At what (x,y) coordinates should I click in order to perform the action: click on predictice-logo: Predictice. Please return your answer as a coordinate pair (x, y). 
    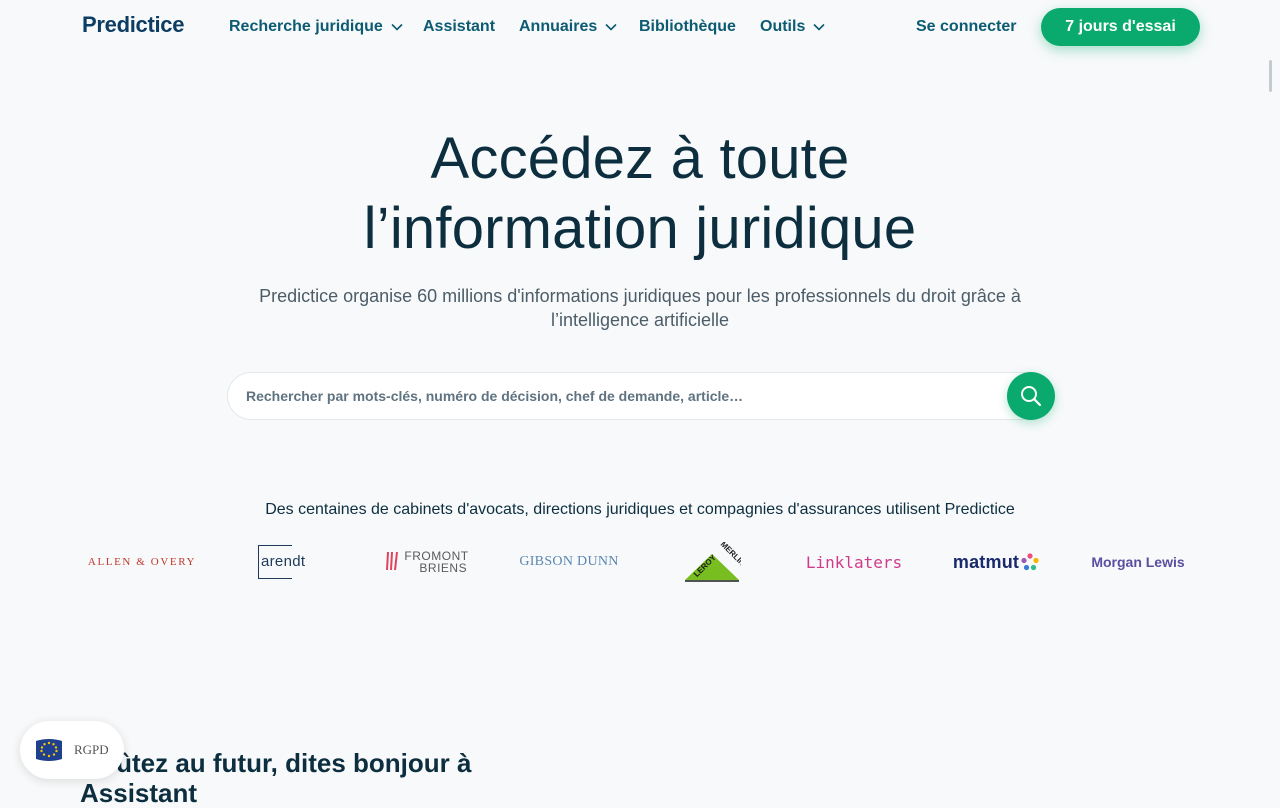
    Looking at the image, I should click on (133, 25).